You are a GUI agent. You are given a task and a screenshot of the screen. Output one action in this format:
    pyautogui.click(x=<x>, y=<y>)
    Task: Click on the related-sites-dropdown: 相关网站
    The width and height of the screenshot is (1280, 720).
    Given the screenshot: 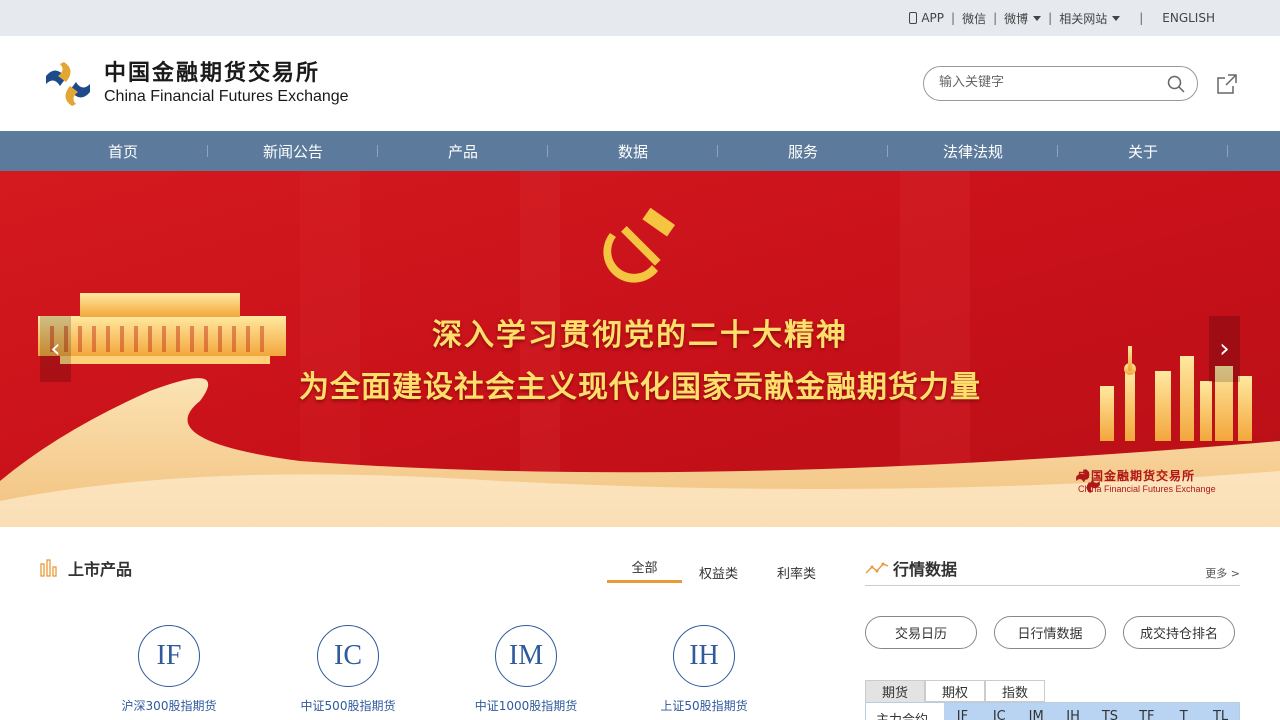 What is the action you would take?
    pyautogui.click(x=1089, y=18)
    